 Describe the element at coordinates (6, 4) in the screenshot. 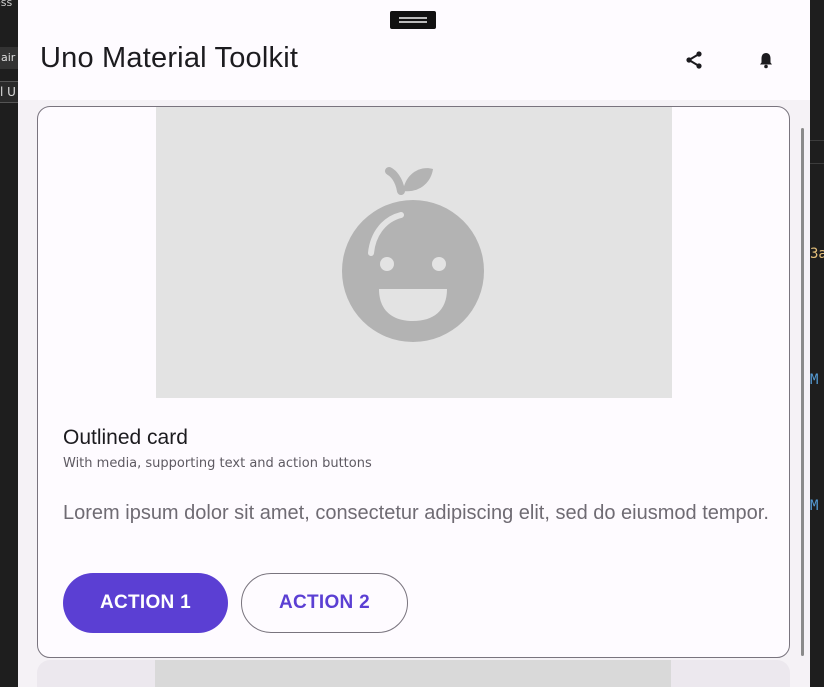

I see `ide-text-fragment: ess` at that location.